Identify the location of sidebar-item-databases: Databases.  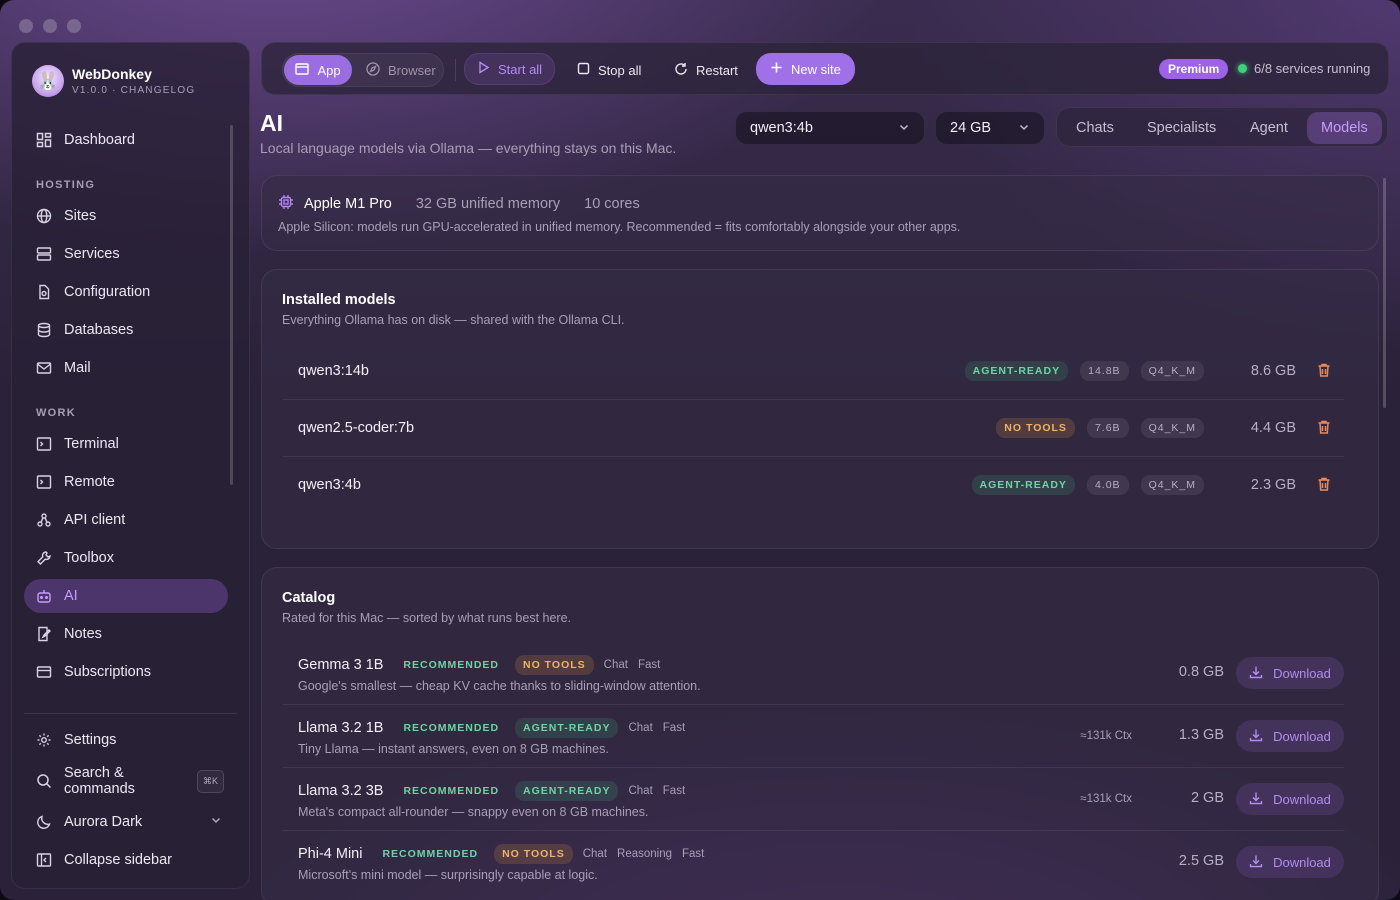
(126, 330).